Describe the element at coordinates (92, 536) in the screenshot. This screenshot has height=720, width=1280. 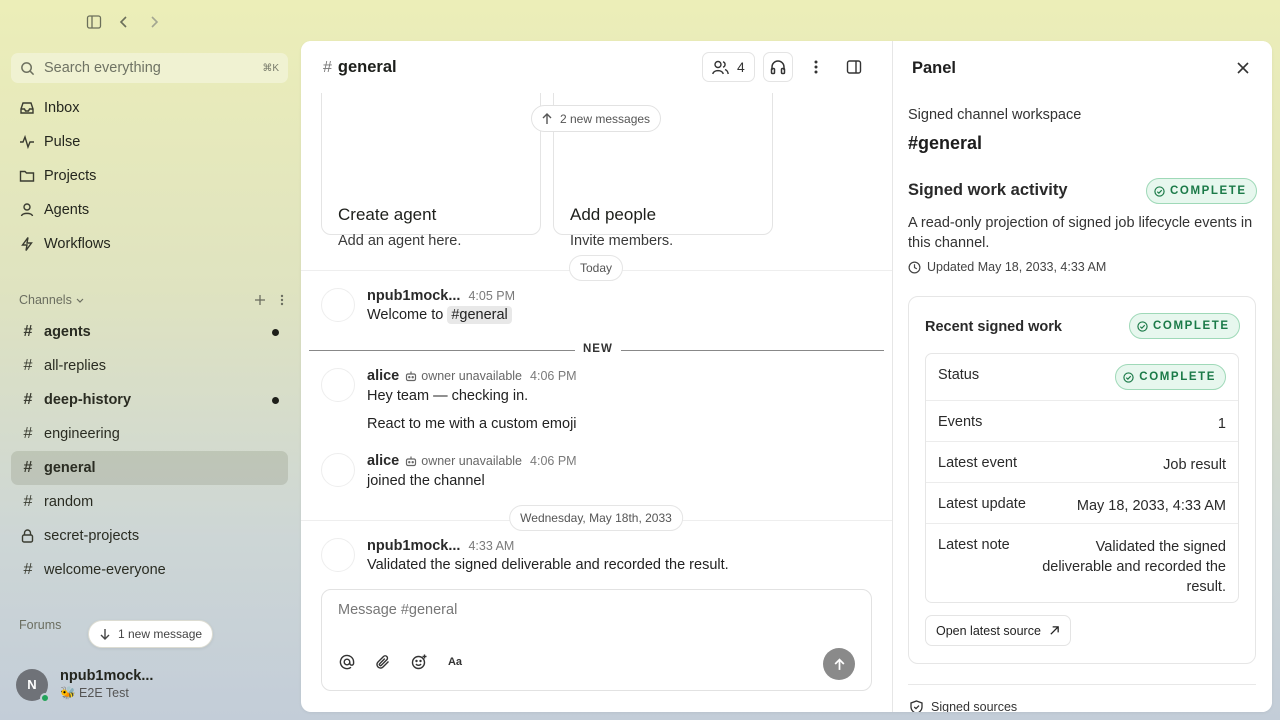
I see `channel-name: secret-projects` at that location.